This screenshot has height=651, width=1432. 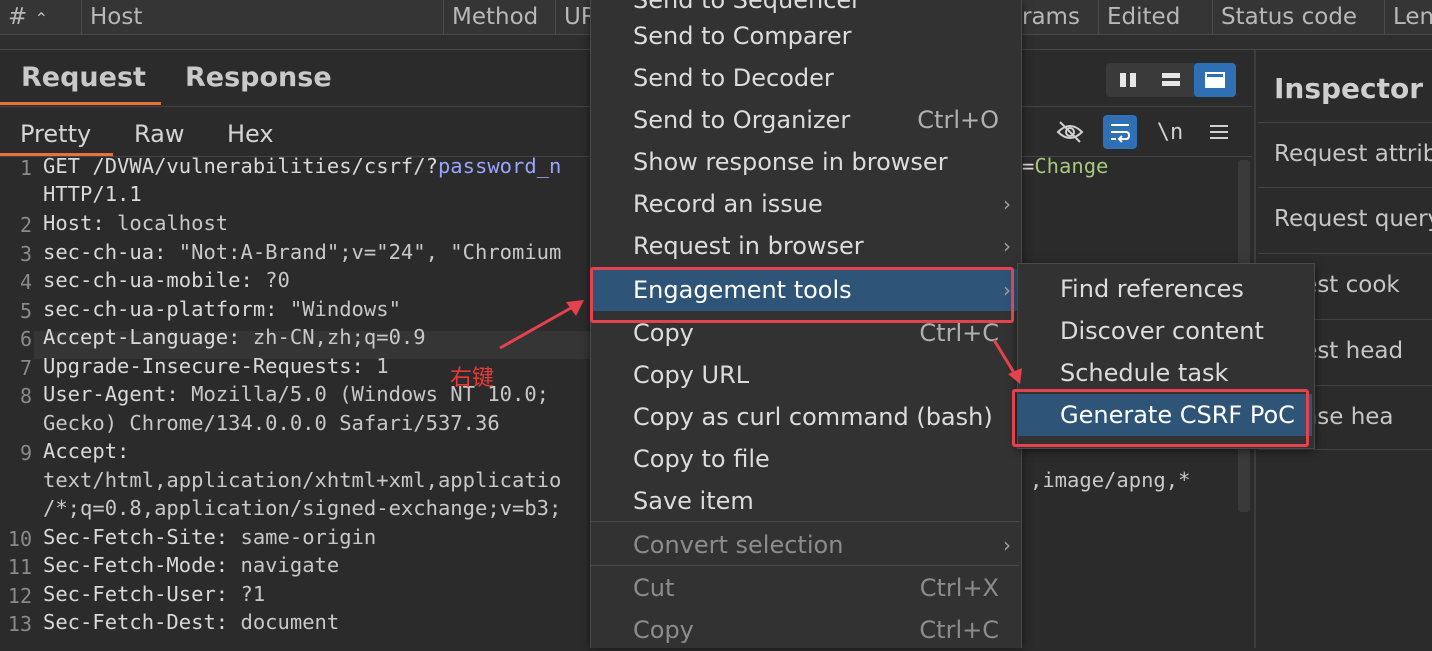 I want to click on menu-item-copy-url: Copy URL, so click(x=805, y=375).